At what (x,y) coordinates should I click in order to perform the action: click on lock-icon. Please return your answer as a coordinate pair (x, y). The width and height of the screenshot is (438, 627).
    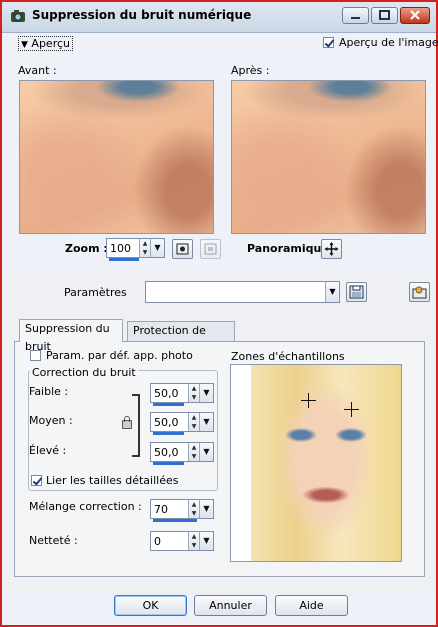
    Looking at the image, I should click on (127, 422).